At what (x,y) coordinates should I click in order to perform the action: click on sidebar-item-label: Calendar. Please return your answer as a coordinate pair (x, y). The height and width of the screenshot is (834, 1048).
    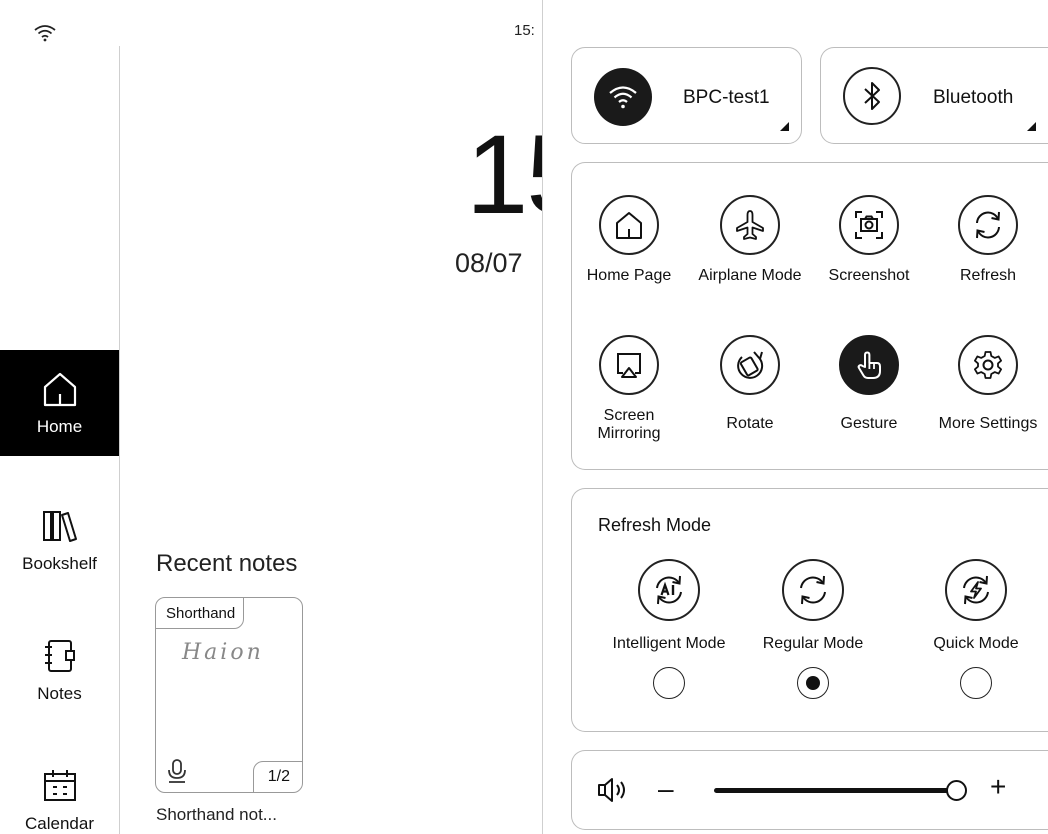
    Looking at the image, I should click on (59, 823).